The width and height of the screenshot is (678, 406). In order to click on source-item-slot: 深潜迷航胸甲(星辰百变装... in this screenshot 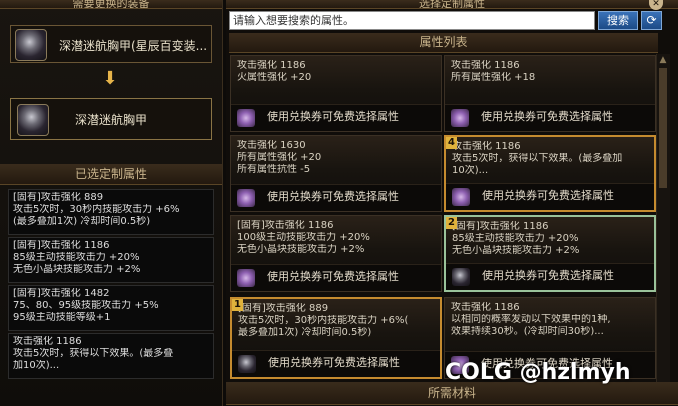, I will do `click(111, 44)`.